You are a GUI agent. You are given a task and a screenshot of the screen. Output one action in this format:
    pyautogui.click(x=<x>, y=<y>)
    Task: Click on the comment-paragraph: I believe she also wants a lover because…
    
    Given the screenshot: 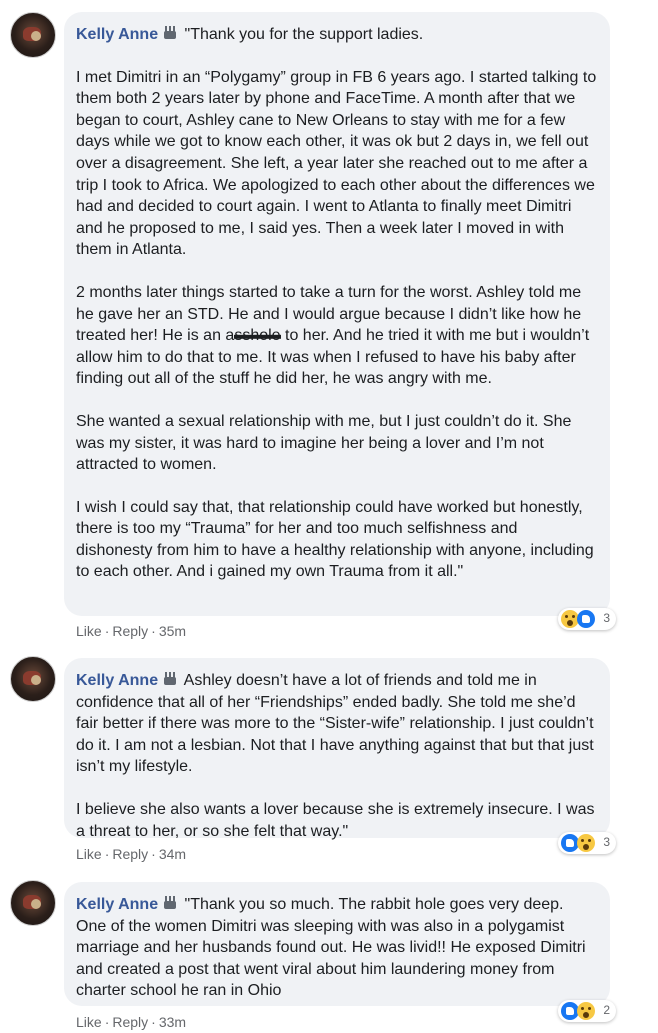 What is the action you would take?
    pyautogui.click(x=335, y=820)
    